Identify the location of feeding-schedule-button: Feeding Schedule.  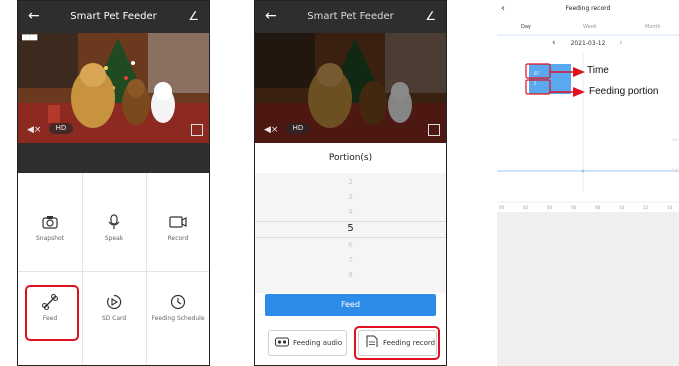
(177, 312).